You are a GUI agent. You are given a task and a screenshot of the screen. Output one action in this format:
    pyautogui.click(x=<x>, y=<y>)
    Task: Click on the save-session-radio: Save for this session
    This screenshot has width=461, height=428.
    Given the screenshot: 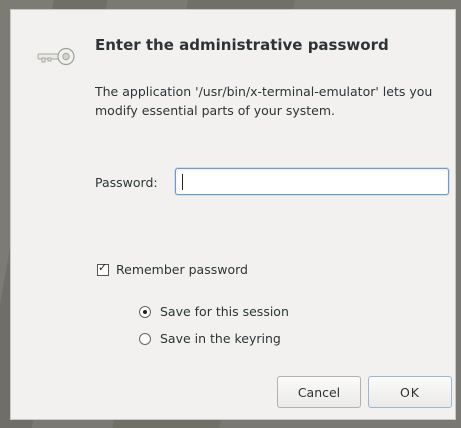 What is the action you would take?
    pyautogui.click(x=214, y=311)
    